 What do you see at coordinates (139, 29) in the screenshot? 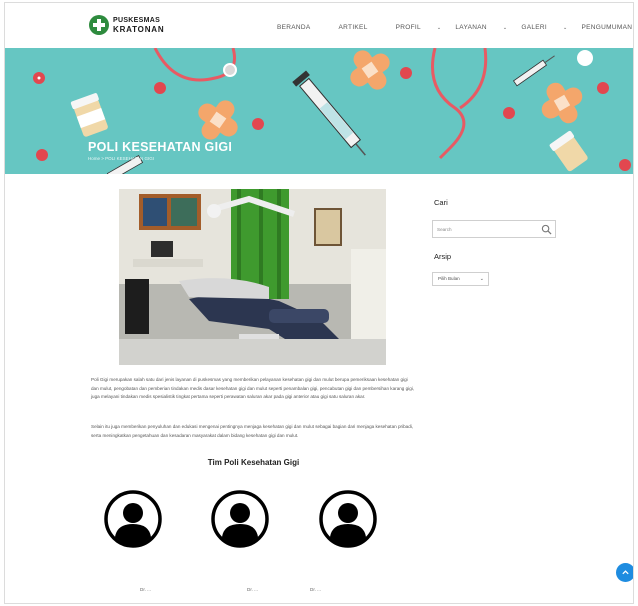
I see `brand-line2: KRATONAN` at bounding box center [139, 29].